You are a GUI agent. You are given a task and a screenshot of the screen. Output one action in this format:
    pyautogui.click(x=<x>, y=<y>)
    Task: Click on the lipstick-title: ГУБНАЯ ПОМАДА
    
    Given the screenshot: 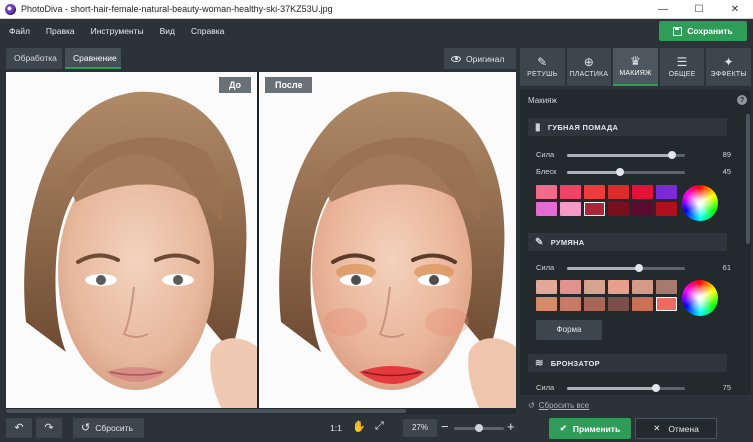 What is the action you would take?
    pyautogui.click(x=583, y=127)
    